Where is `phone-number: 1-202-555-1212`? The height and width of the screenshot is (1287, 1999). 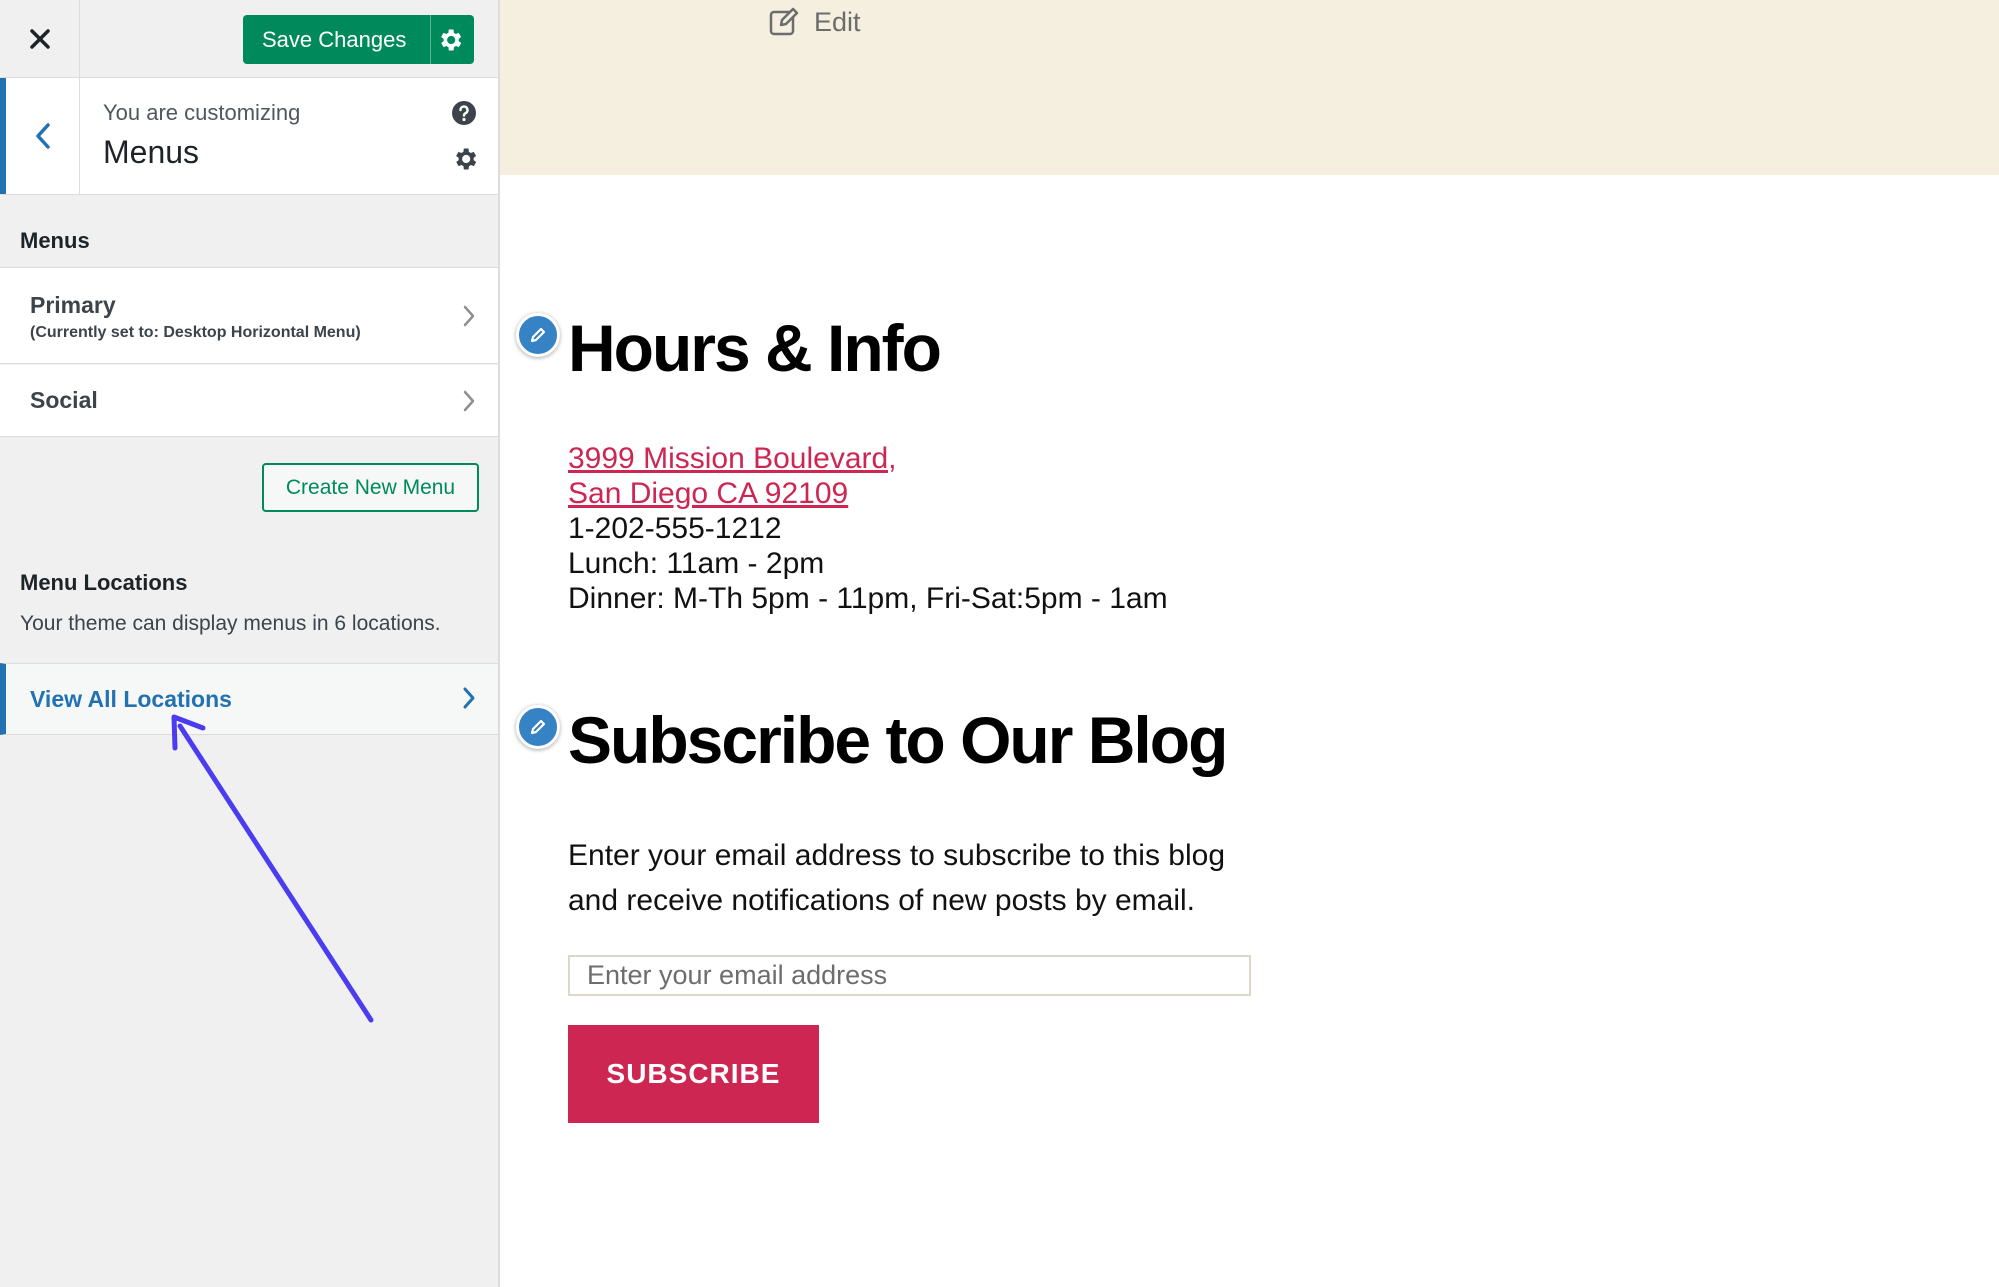
phone-number: 1-202-555-1212 is located at coordinates (675, 528).